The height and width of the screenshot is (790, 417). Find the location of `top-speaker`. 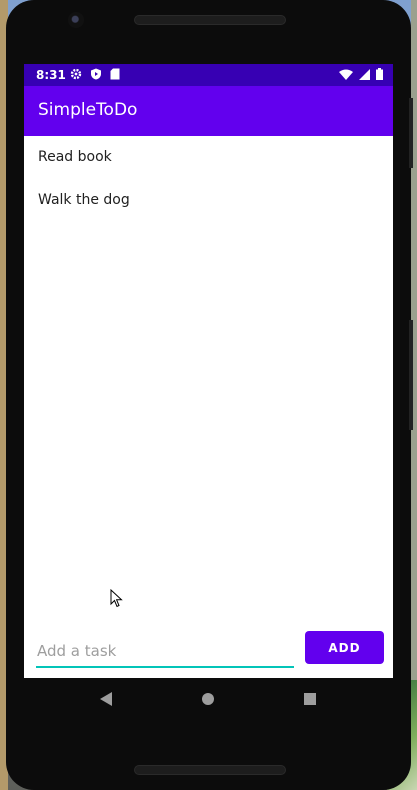

top-speaker is located at coordinates (210, 20).